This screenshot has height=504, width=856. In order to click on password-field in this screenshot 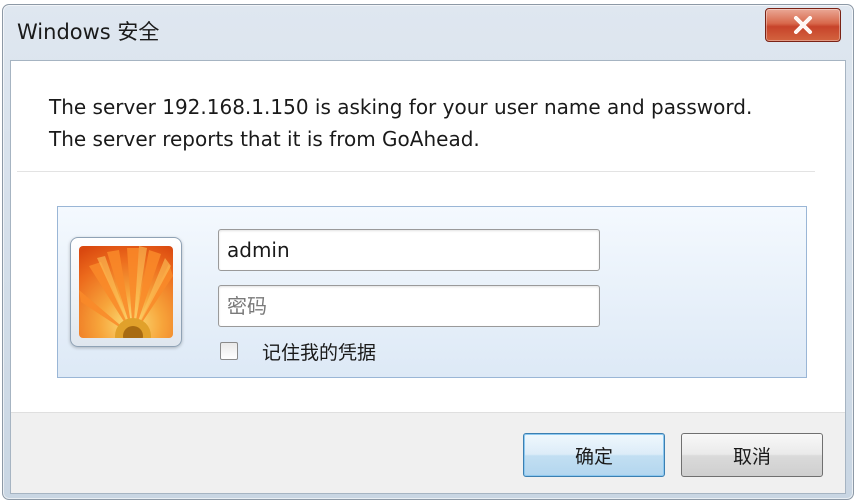, I will do `click(409, 306)`.